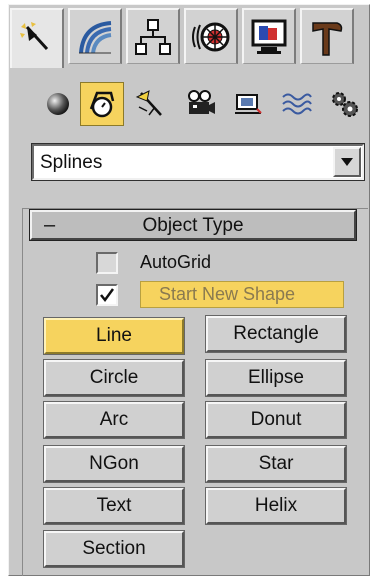 The height and width of the screenshot is (580, 374). I want to click on hierarchy-icon, so click(153, 36).